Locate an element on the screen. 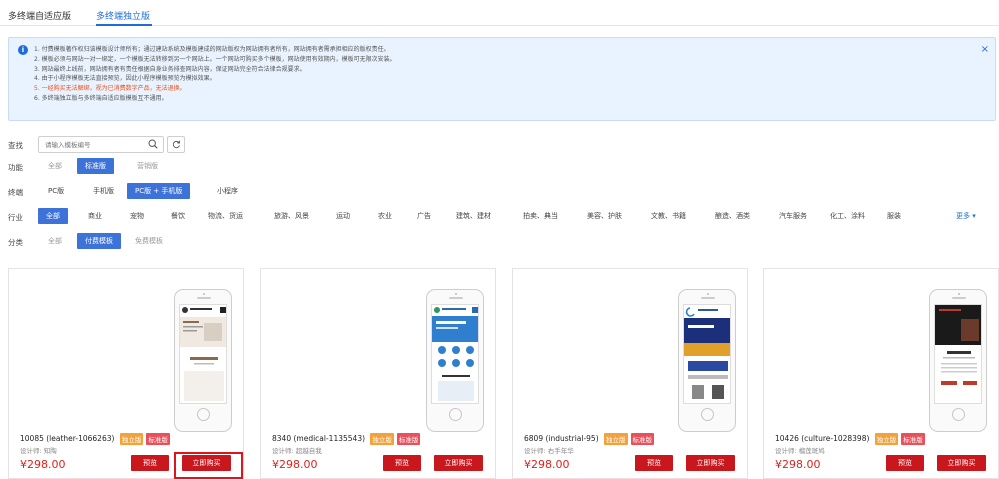 The width and height of the screenshot is (999, 479). refresh-button is located at coordinates (176, 144).